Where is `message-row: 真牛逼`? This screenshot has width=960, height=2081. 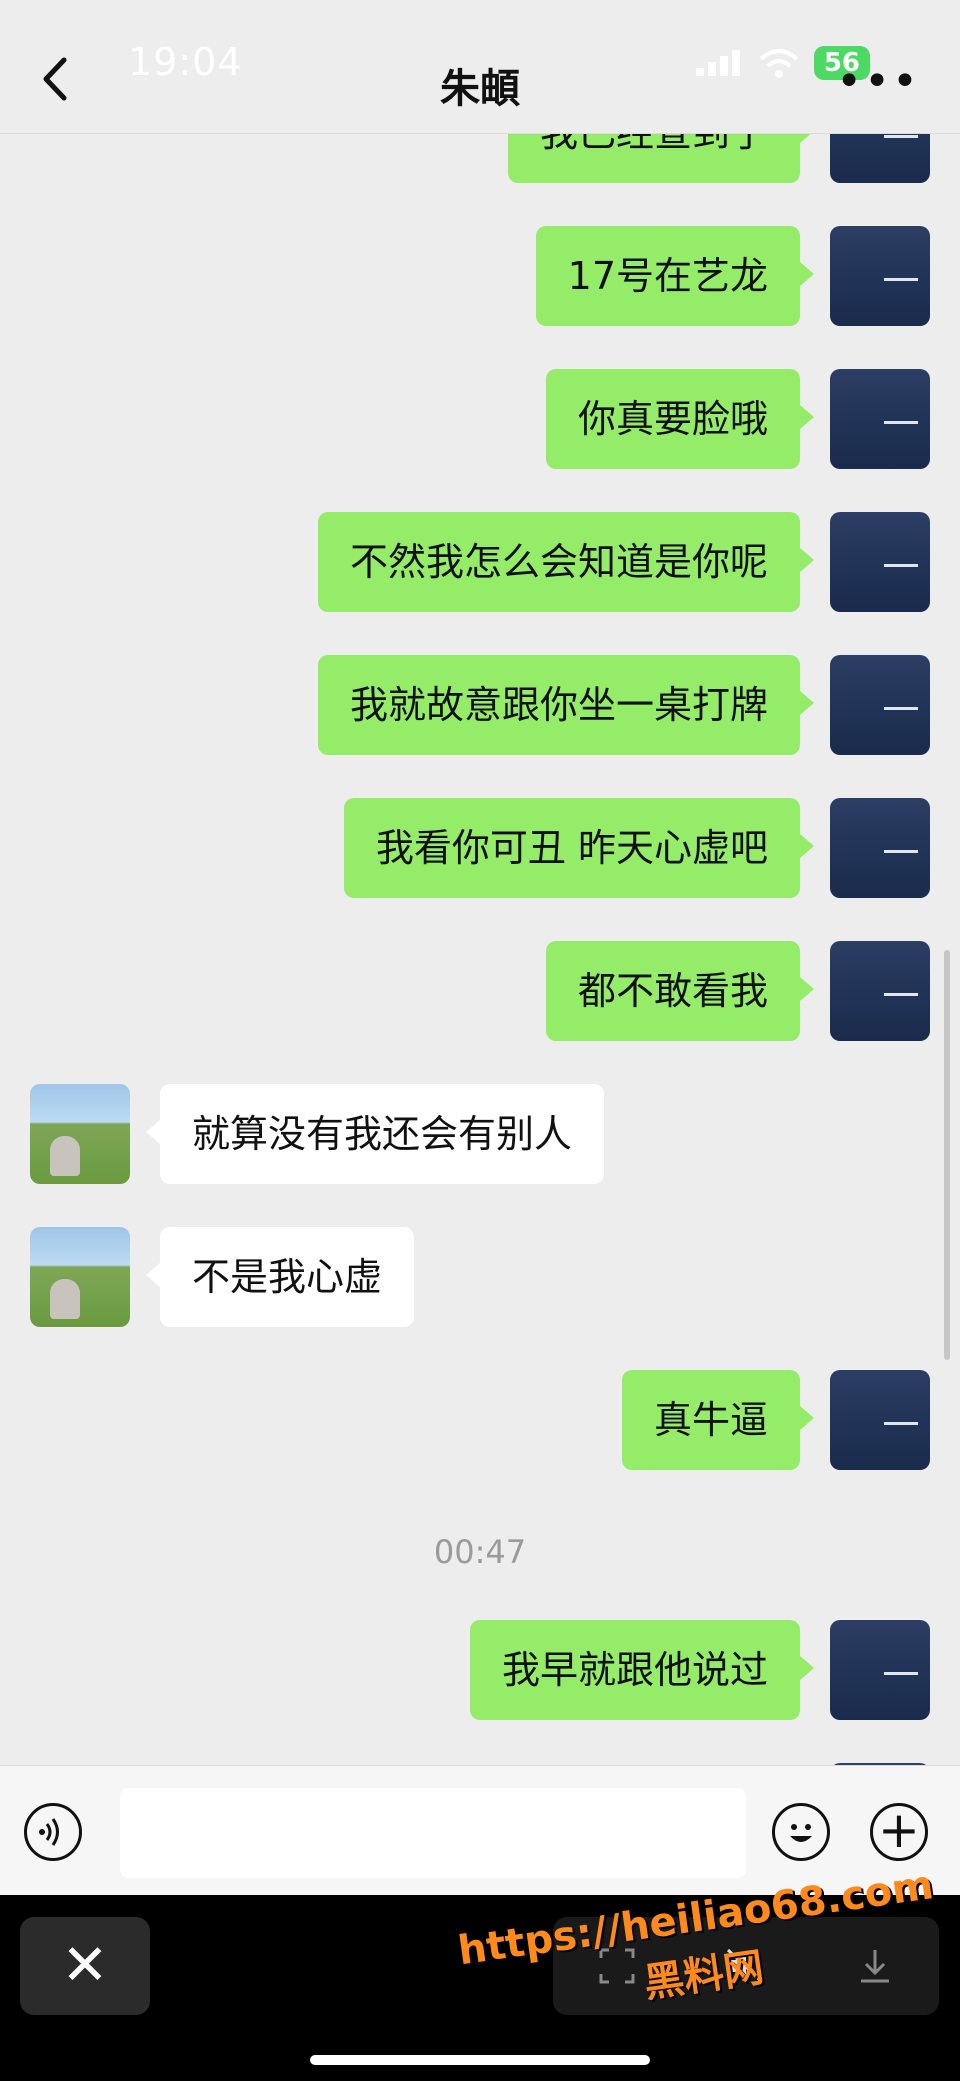 message-row: 真牛逼 is located at coordinates (480, 1420).